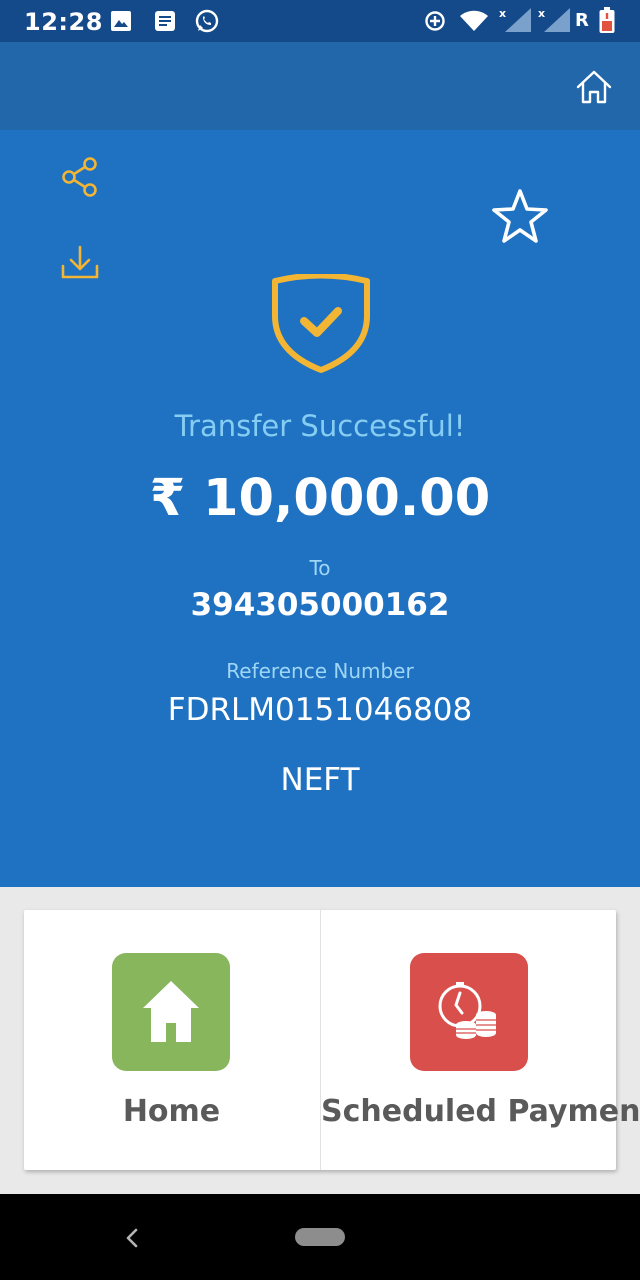 The width and height of the screenshot is (640, 1280). I want to click on transfer-amount: ₹ 10,000.00, so click(320, 498).